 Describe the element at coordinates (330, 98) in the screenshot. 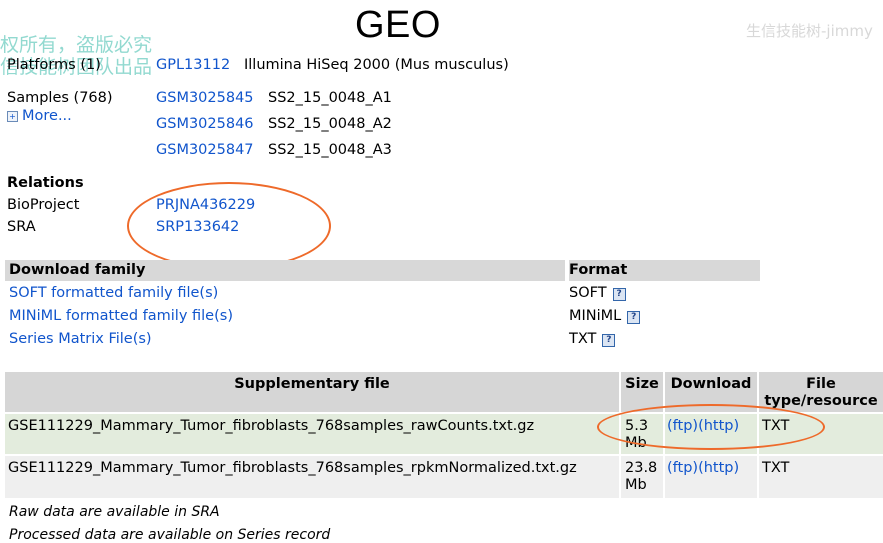

I see `sample-description: SS2_15_0048_A1` at that location.